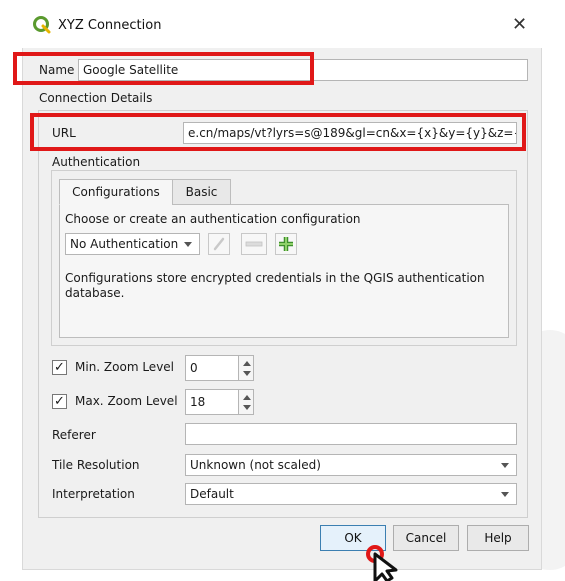 This screenshot has width=565, height=581. Describe the element at coordinates (96, 98) in the screenshot. I see `connection-details-heading: Connection Details` at that location.